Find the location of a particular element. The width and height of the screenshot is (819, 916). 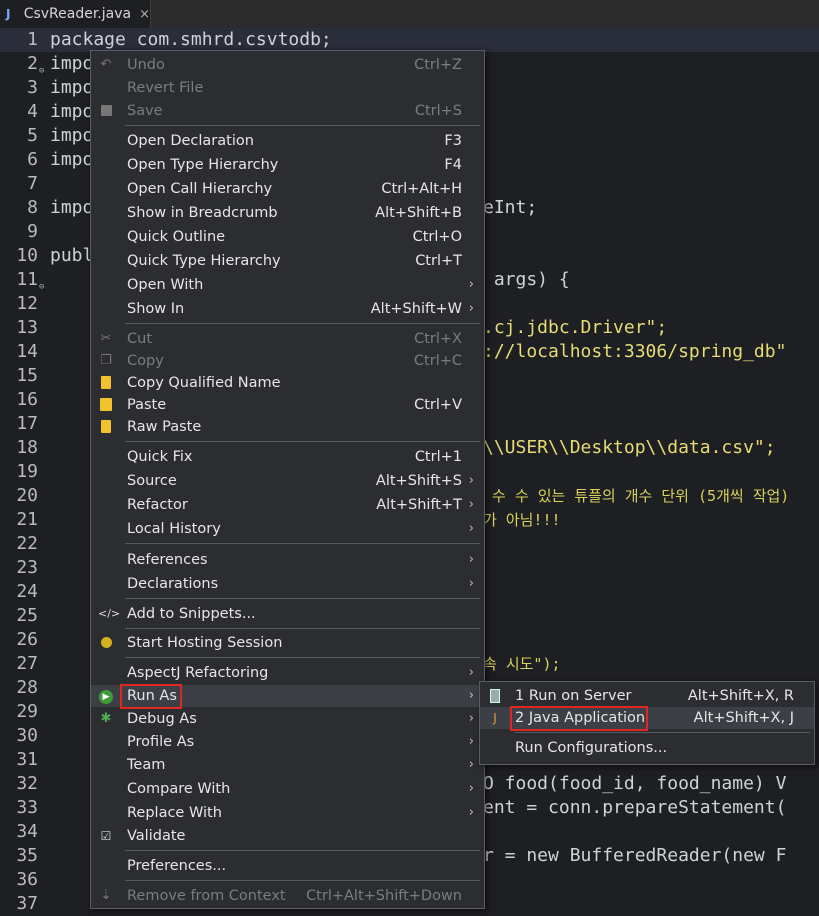

menu-item-quick-outline: Quick Outline Ctrl+O is located at coordinates (287, 237).